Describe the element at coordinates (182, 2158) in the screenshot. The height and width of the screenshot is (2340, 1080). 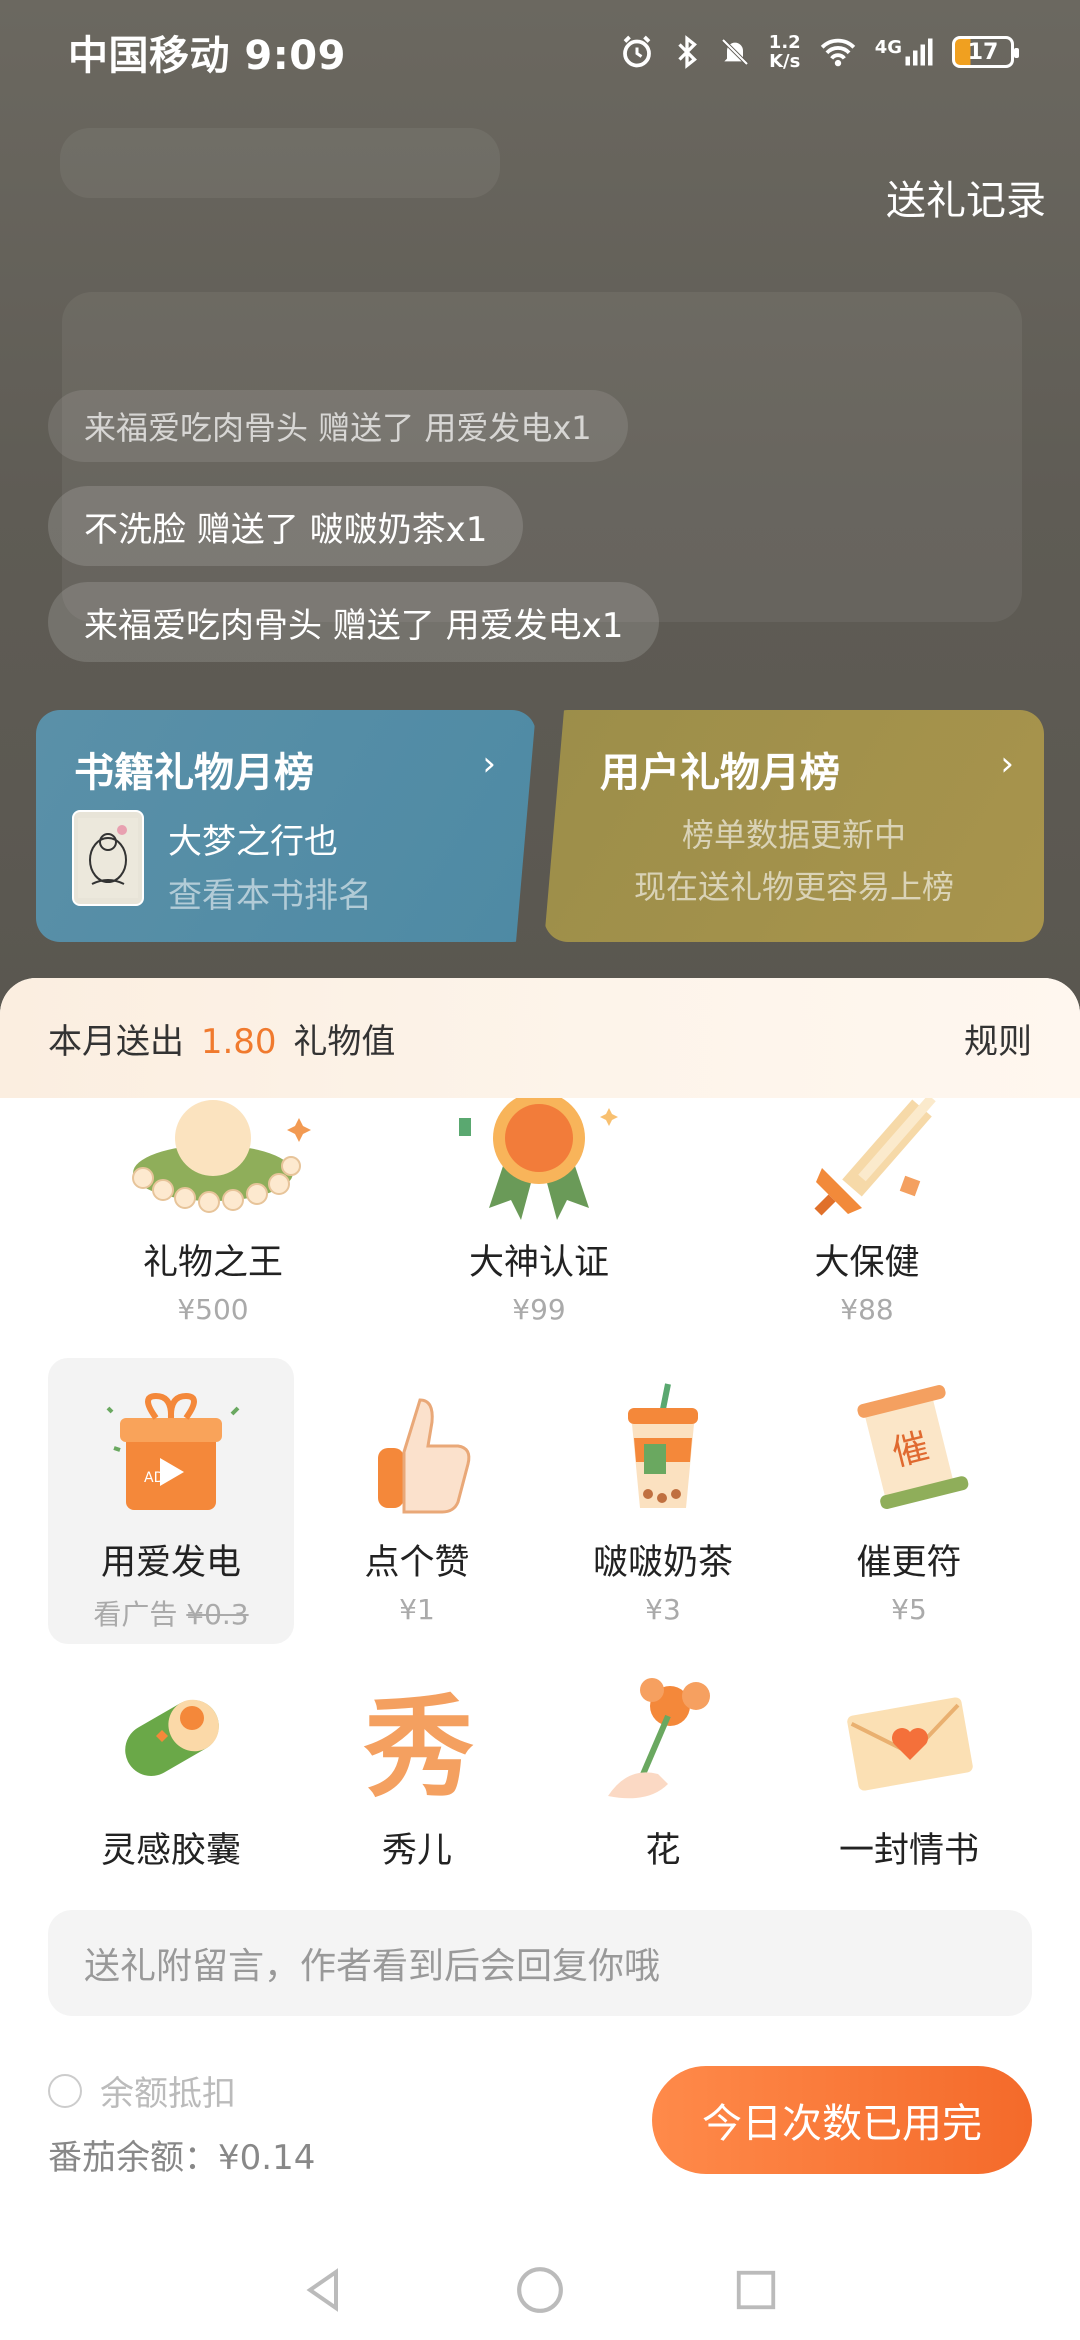
I see `tomato-balance: 番茄余额：¥0.14` at that location.